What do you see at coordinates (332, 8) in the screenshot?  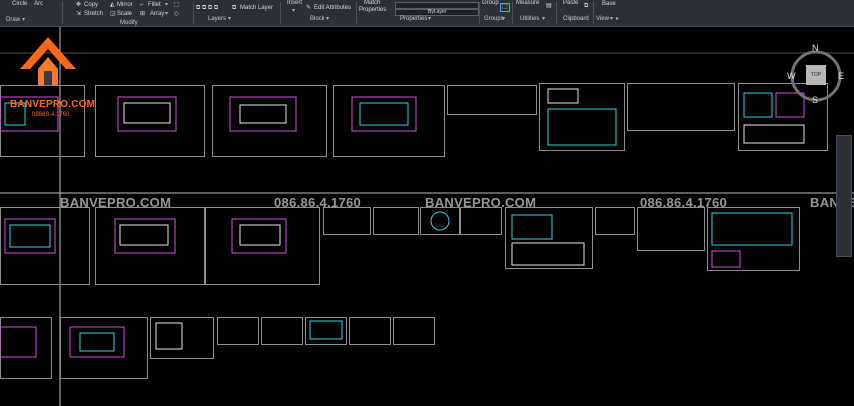 I see `edit-attributes-button: Edit Attributes` at bounding box center [332, 8].